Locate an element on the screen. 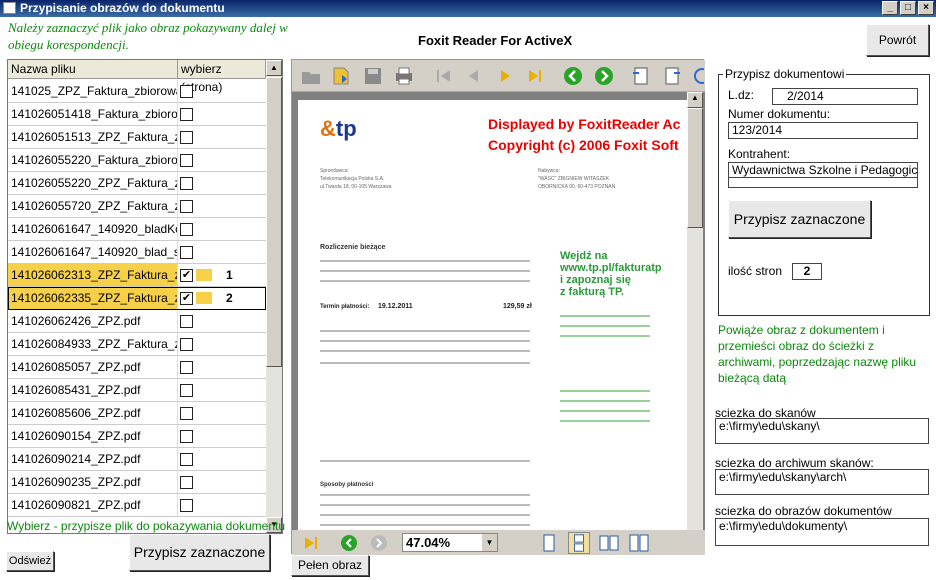 This screenshot has width=936, height=580. file-name-cell: 141026062335_ZPZ_Faktura_zbi is located at coordinates (93, 298).